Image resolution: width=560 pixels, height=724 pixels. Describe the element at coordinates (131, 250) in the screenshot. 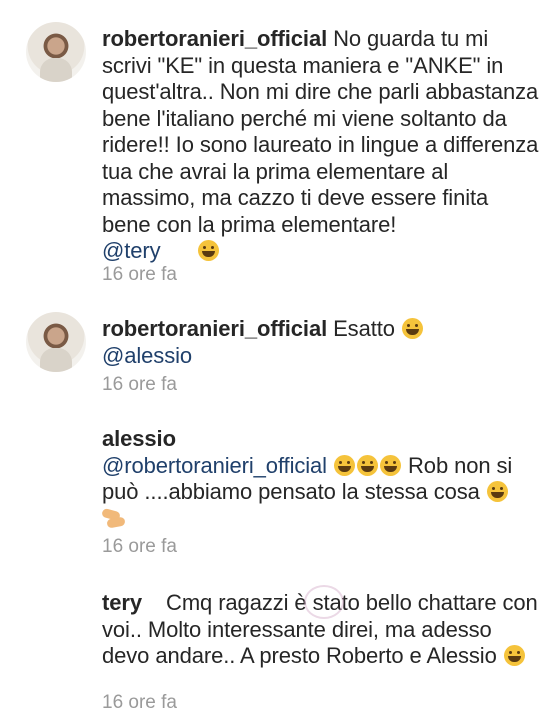

I see `mention-link: @tery` at that location.